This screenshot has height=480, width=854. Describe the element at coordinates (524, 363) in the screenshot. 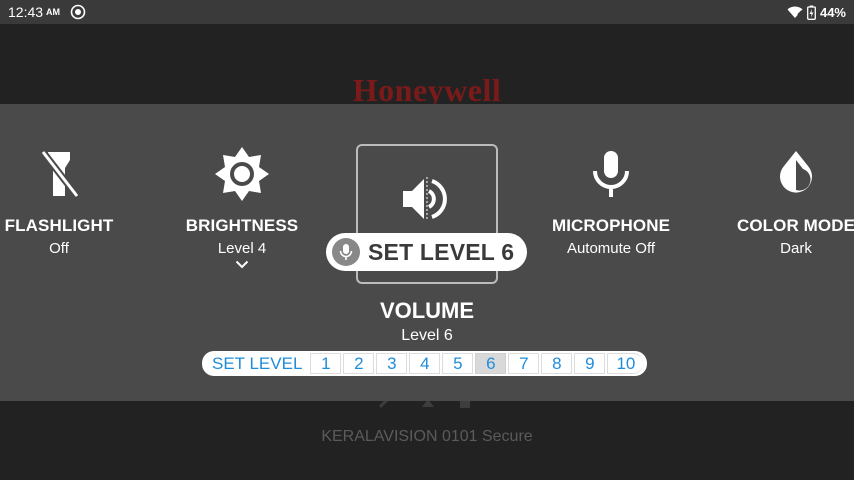

I see `level-button-7: 7` at that location.